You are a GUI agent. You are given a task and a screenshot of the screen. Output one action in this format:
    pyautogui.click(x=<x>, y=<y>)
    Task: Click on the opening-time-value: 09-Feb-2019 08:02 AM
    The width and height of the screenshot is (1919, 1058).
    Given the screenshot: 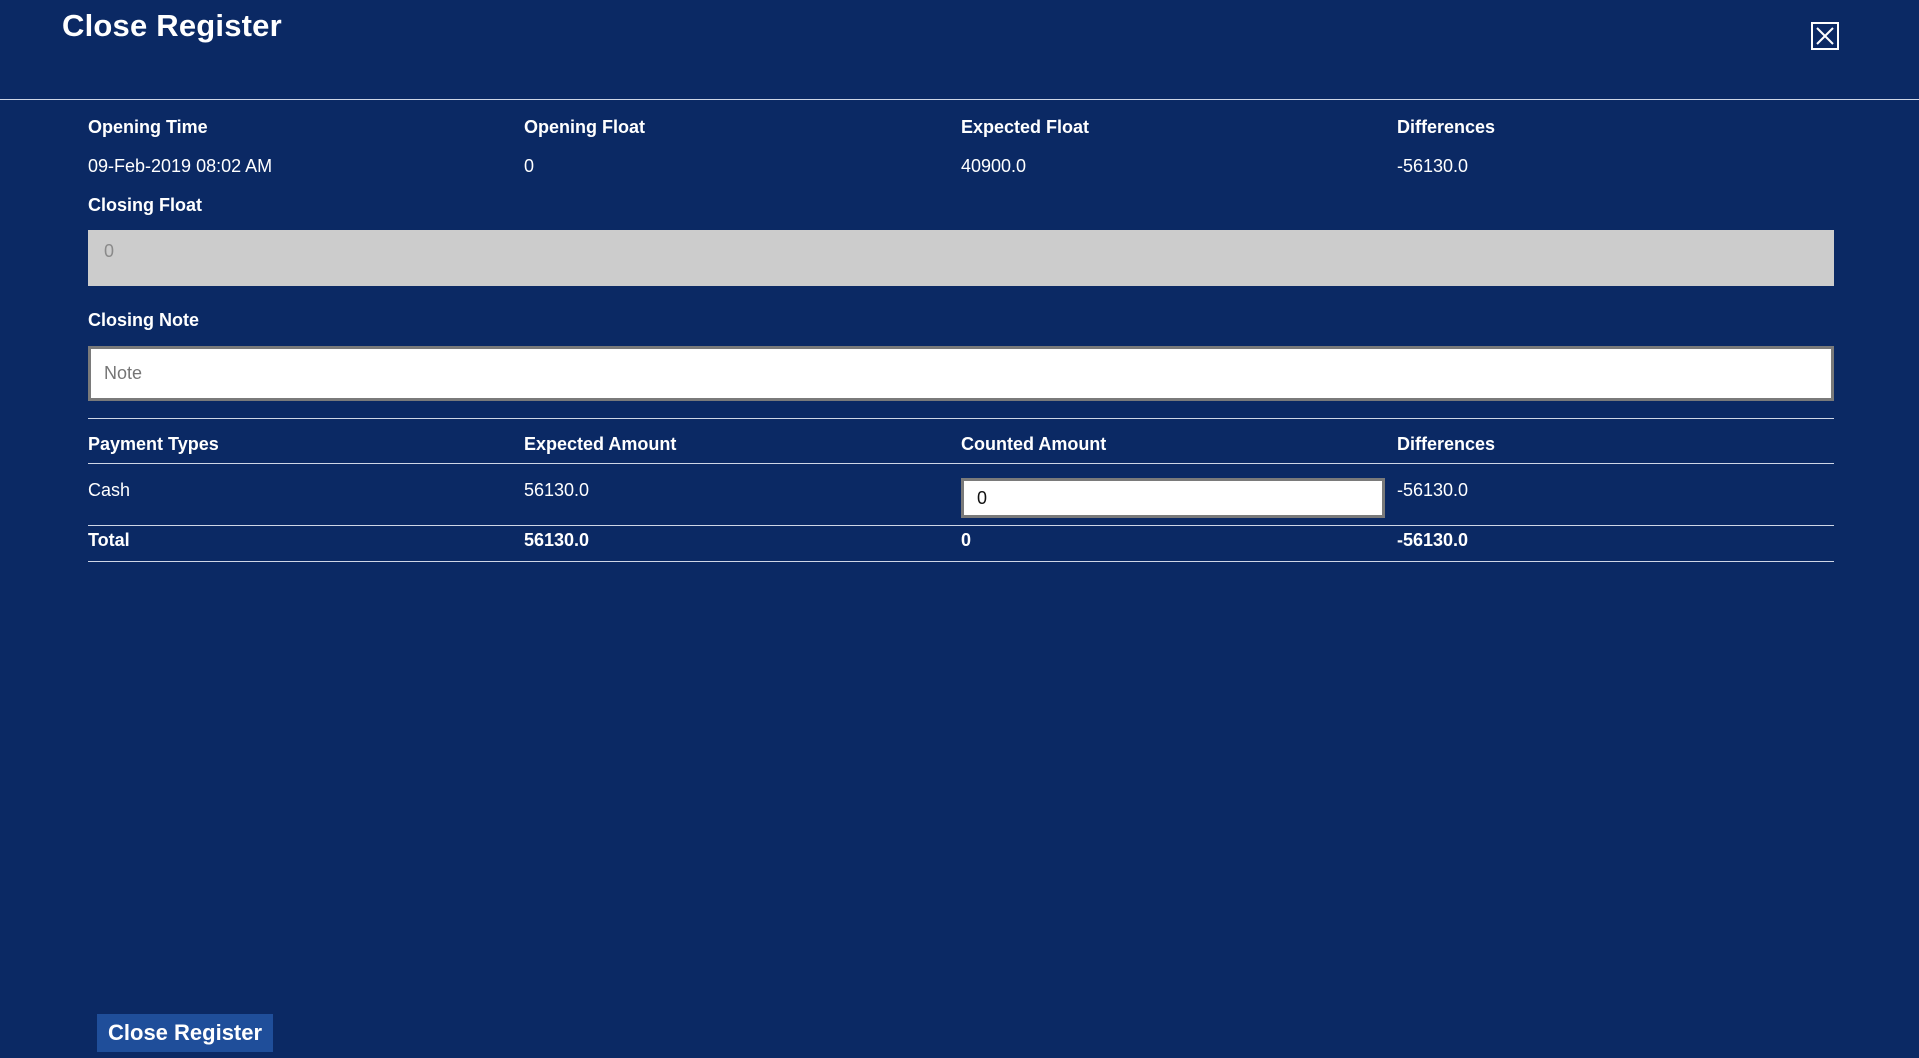 What is the action you would take?
    pyautogui.click(x=180, y=166)
    